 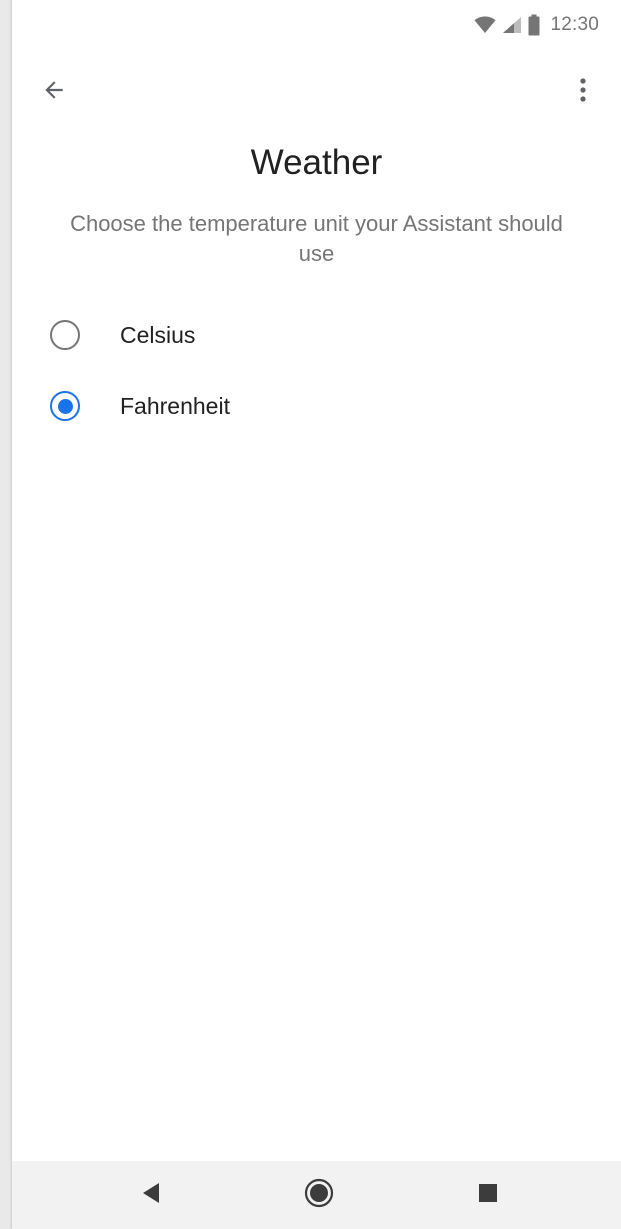 I want to click on nav-back-button, so click(x=151, y=1195).